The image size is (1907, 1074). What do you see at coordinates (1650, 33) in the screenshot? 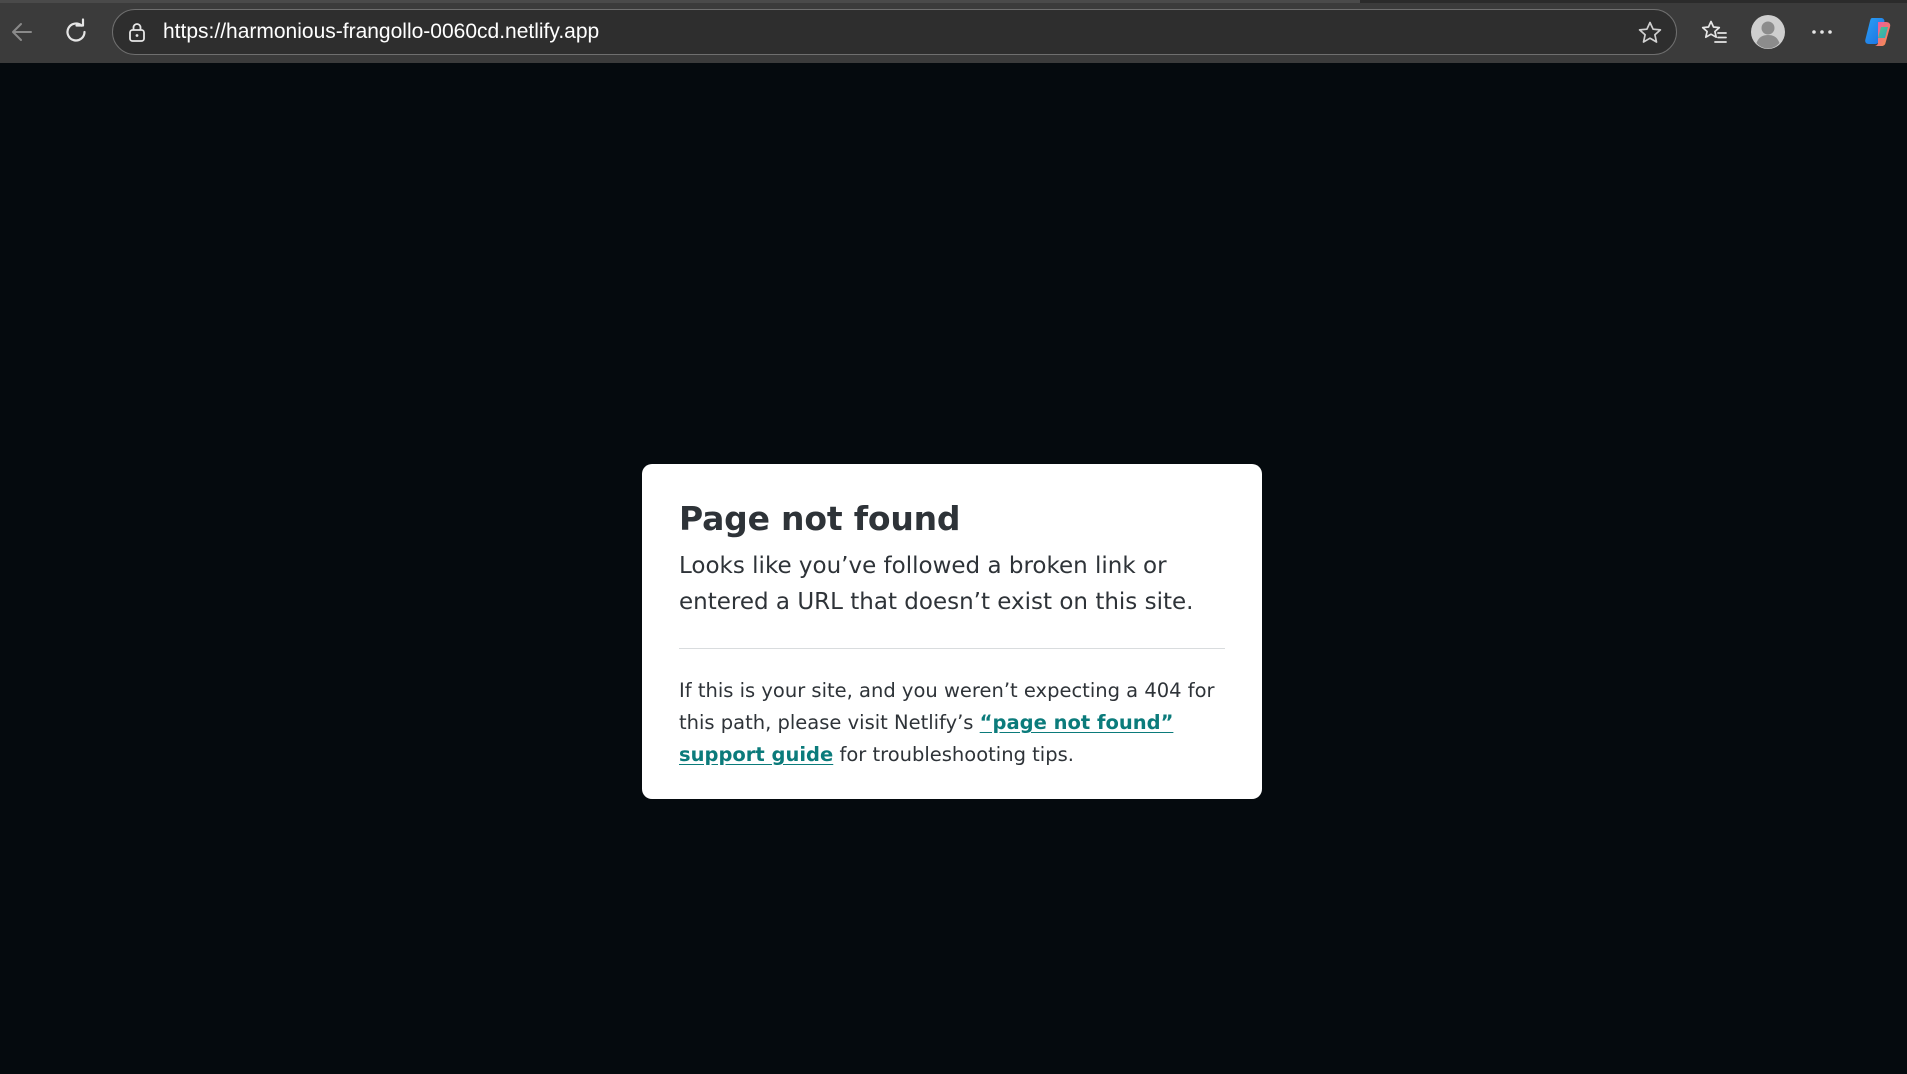
I see `star-icon` at bounding box center [1650, 33].